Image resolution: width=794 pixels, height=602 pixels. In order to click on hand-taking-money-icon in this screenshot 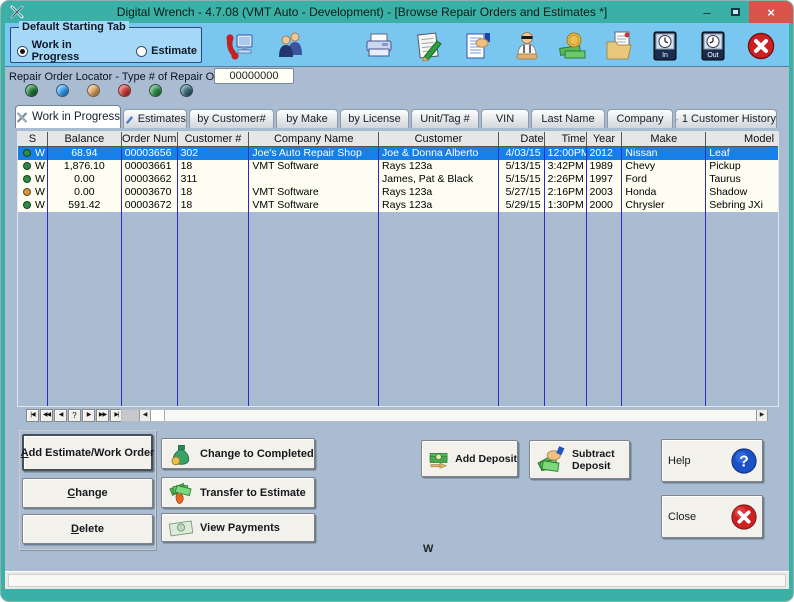, I will do `click(551, 458)`.